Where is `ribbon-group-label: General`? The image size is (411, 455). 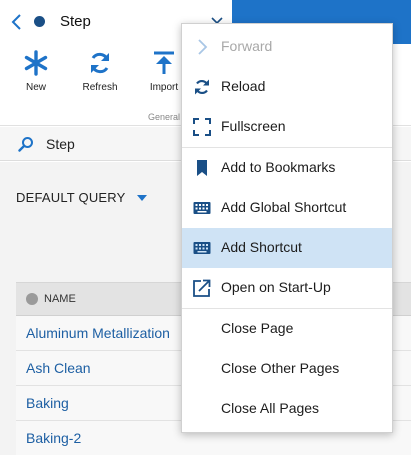
ribbon-group-label: General is located at coordinates (164, 117).